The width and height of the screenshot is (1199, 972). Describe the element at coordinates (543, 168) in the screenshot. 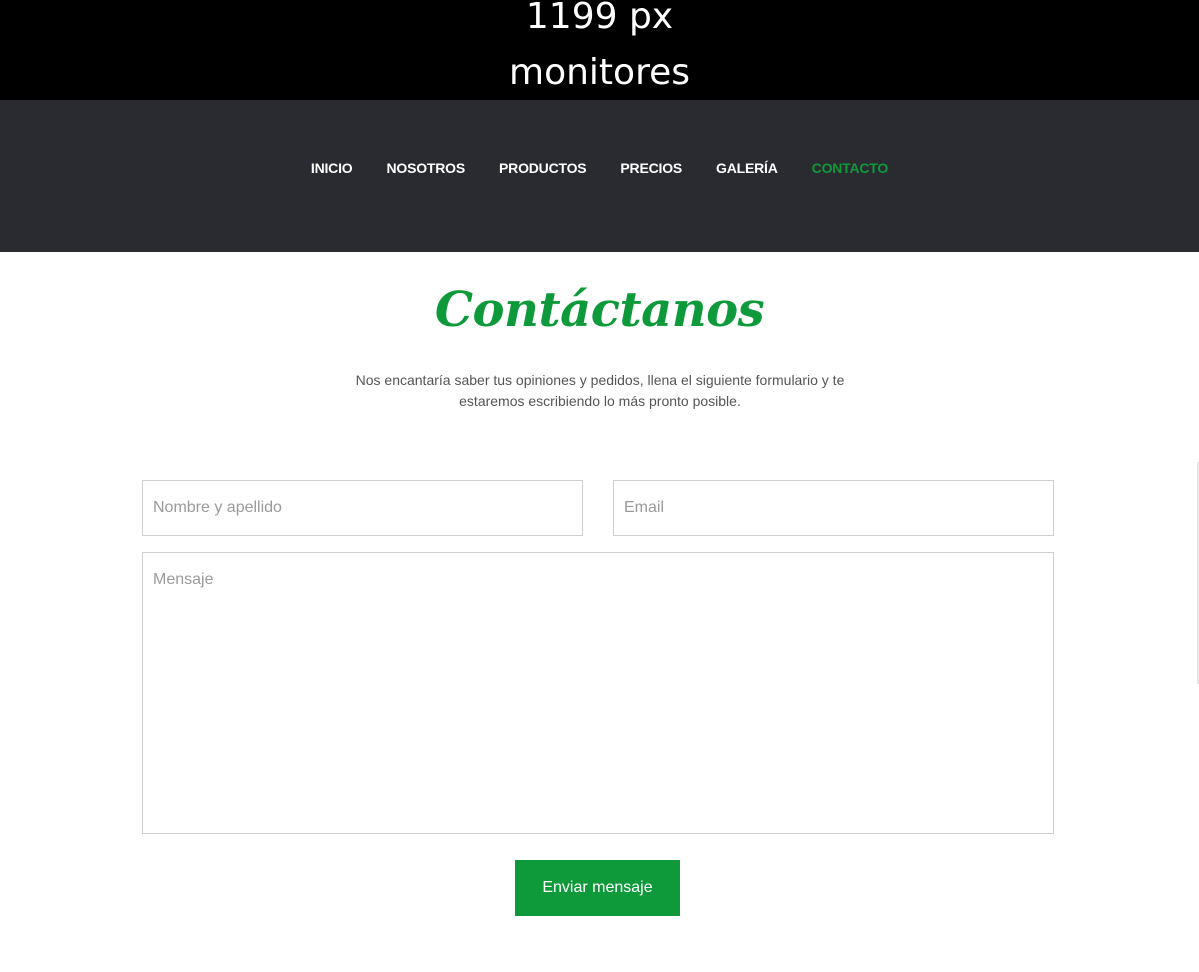

I see `nav-item-productos: PRODUCTOS` at that location.